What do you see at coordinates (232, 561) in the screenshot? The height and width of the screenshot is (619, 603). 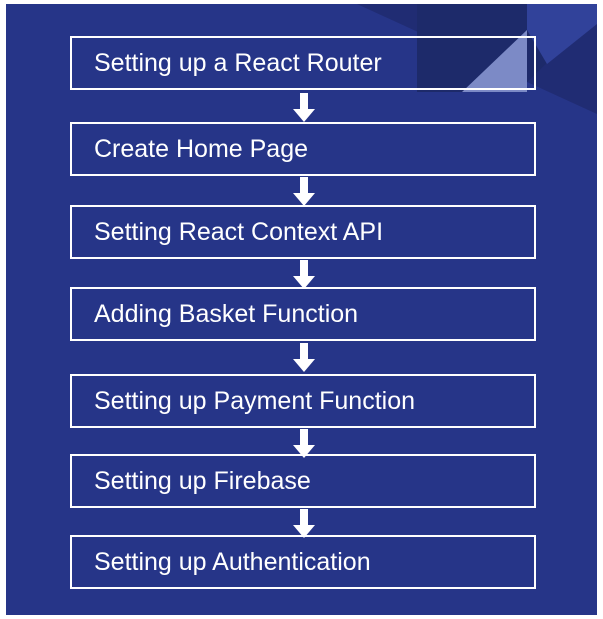 I see `step-label: Setting up Authentication` at bounding box center [232, 561].